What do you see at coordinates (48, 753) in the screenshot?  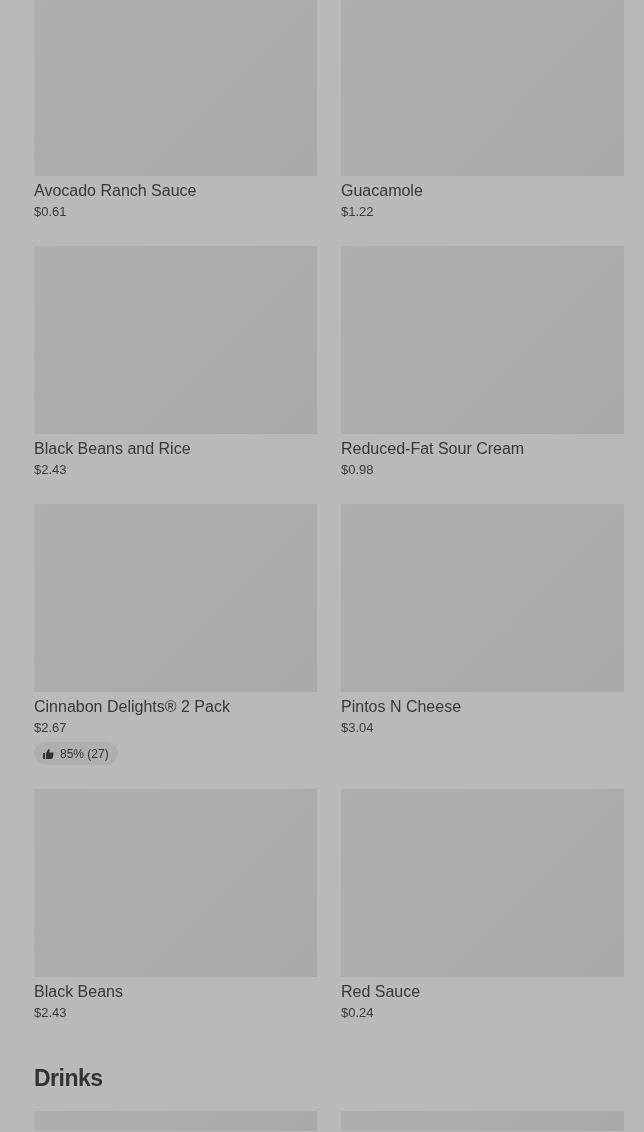 I see `thumbs-up-icon` at bounding box center [48, 753].